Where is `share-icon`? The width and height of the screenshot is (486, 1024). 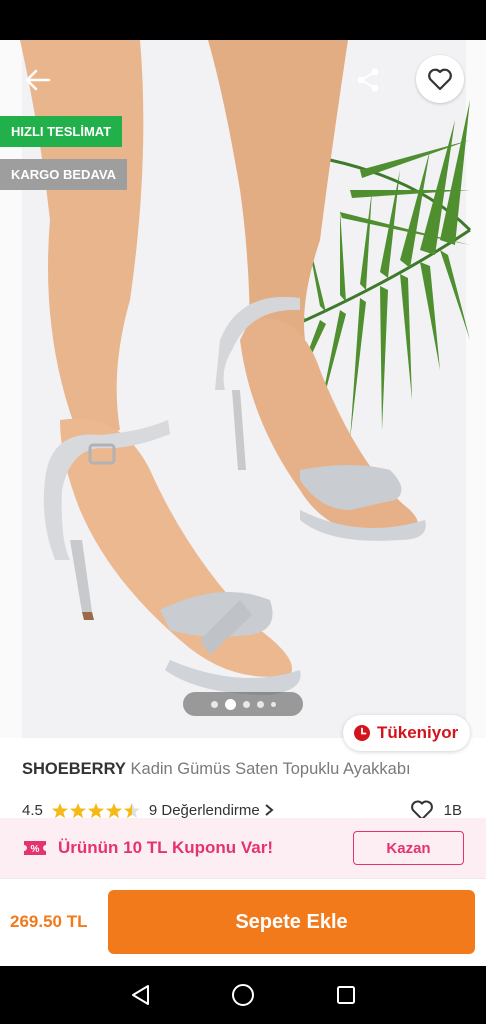 share-icon is located at coordinates (368, 80).